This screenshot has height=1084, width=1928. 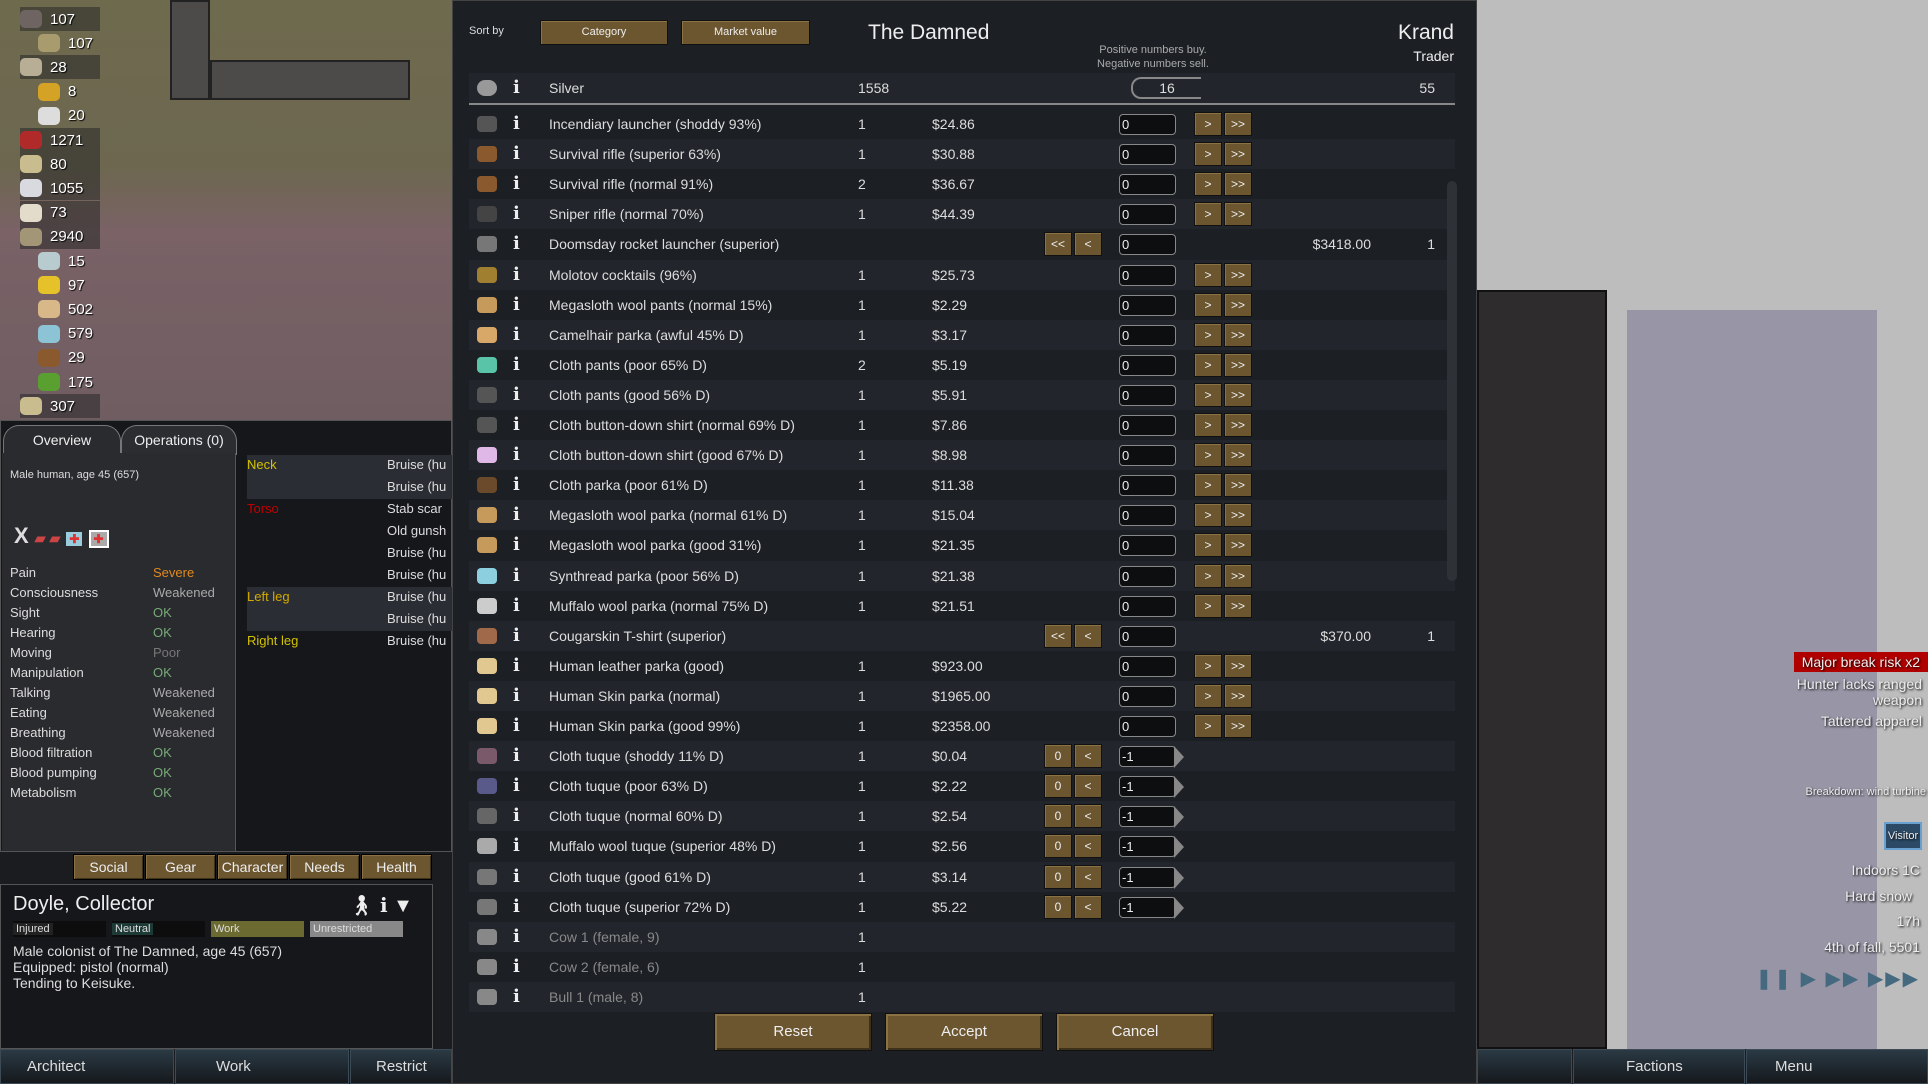 What do you see at coordinates (60, 406) in the screenshot?
I see `resource-item: 307` at bounding box center [60, 406].